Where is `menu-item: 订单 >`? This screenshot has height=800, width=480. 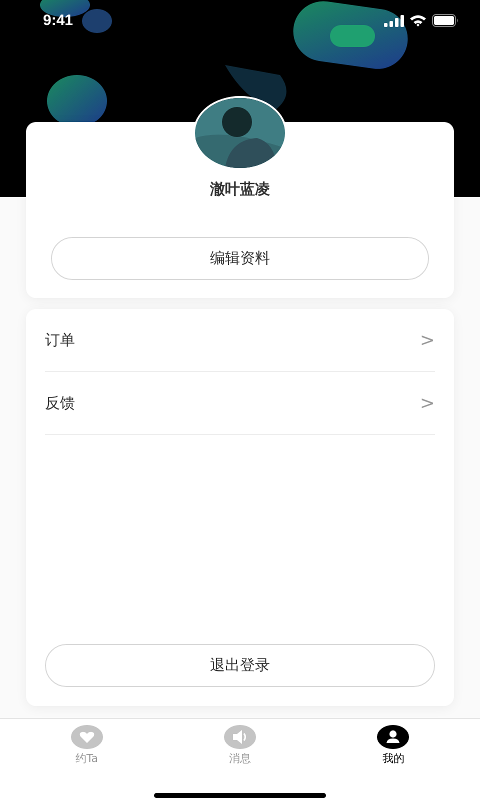 menu-item: 订单 > is located at coordinates (240, 340).